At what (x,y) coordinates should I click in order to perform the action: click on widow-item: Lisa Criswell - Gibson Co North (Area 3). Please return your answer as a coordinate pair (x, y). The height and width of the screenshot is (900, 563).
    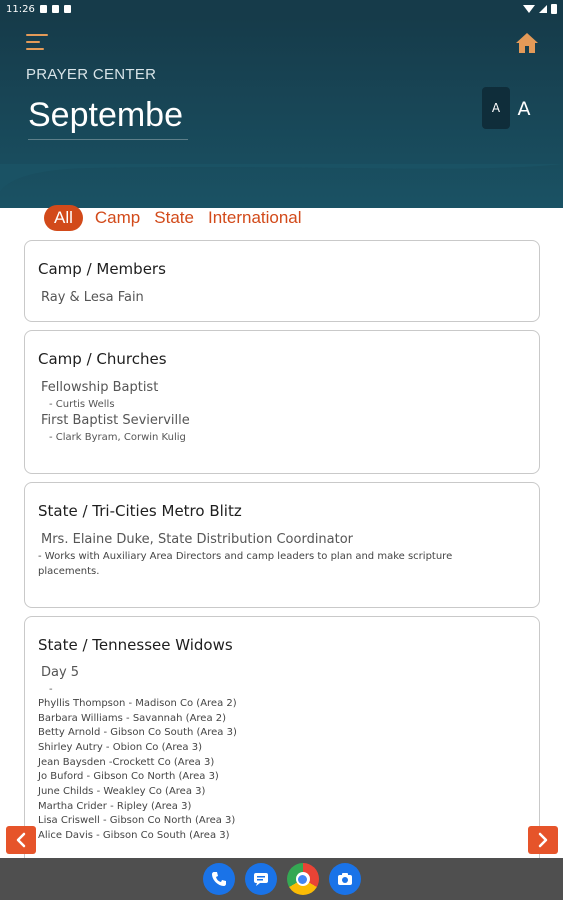
    Looking at the image, I should click on (137, 820).